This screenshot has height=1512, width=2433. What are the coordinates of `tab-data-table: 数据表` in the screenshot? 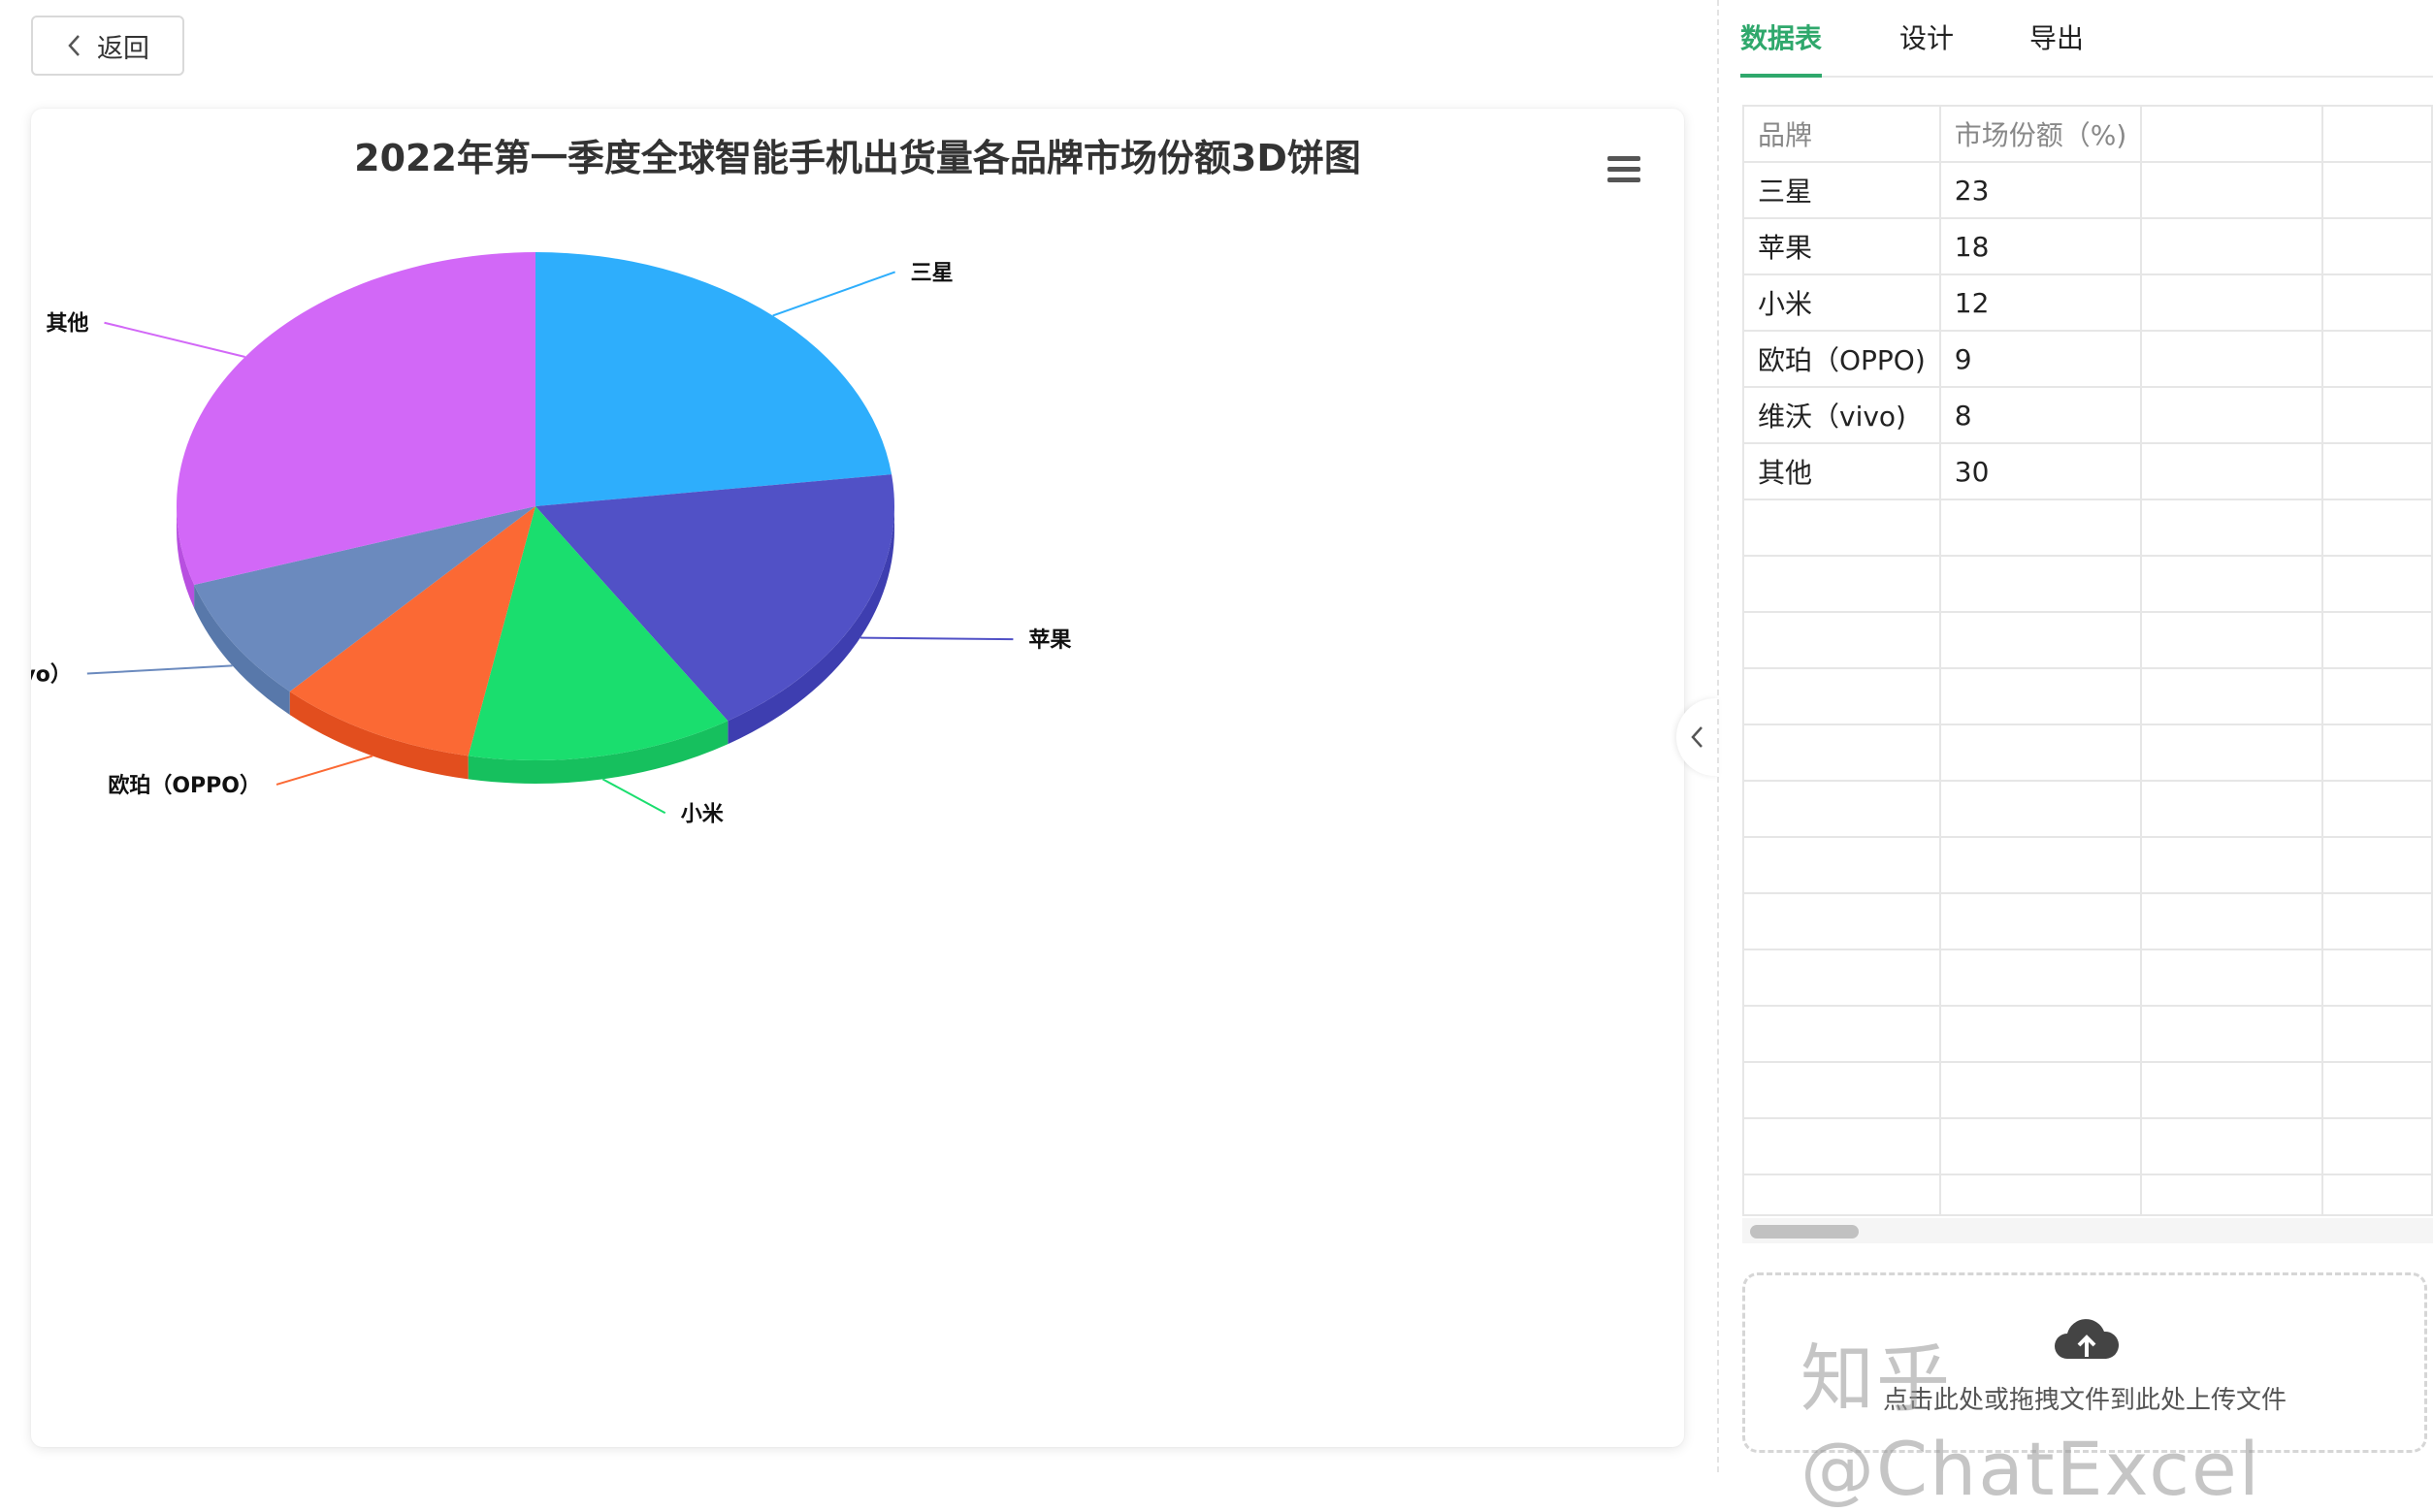 It's located at (1782, 47).